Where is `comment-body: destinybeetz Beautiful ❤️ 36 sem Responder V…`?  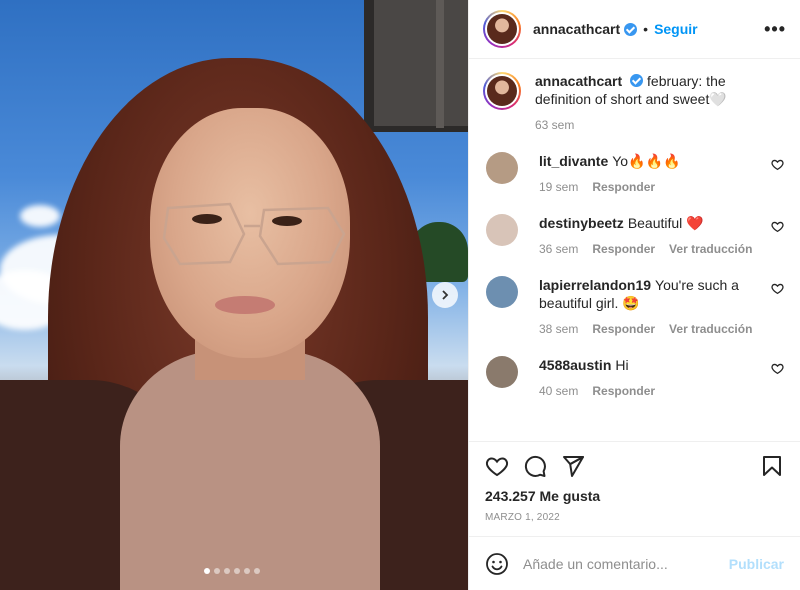 comment-body: destinybeetz Beautiful ❤️ 36 sem Responder V… is located at coordinates (654, 236).